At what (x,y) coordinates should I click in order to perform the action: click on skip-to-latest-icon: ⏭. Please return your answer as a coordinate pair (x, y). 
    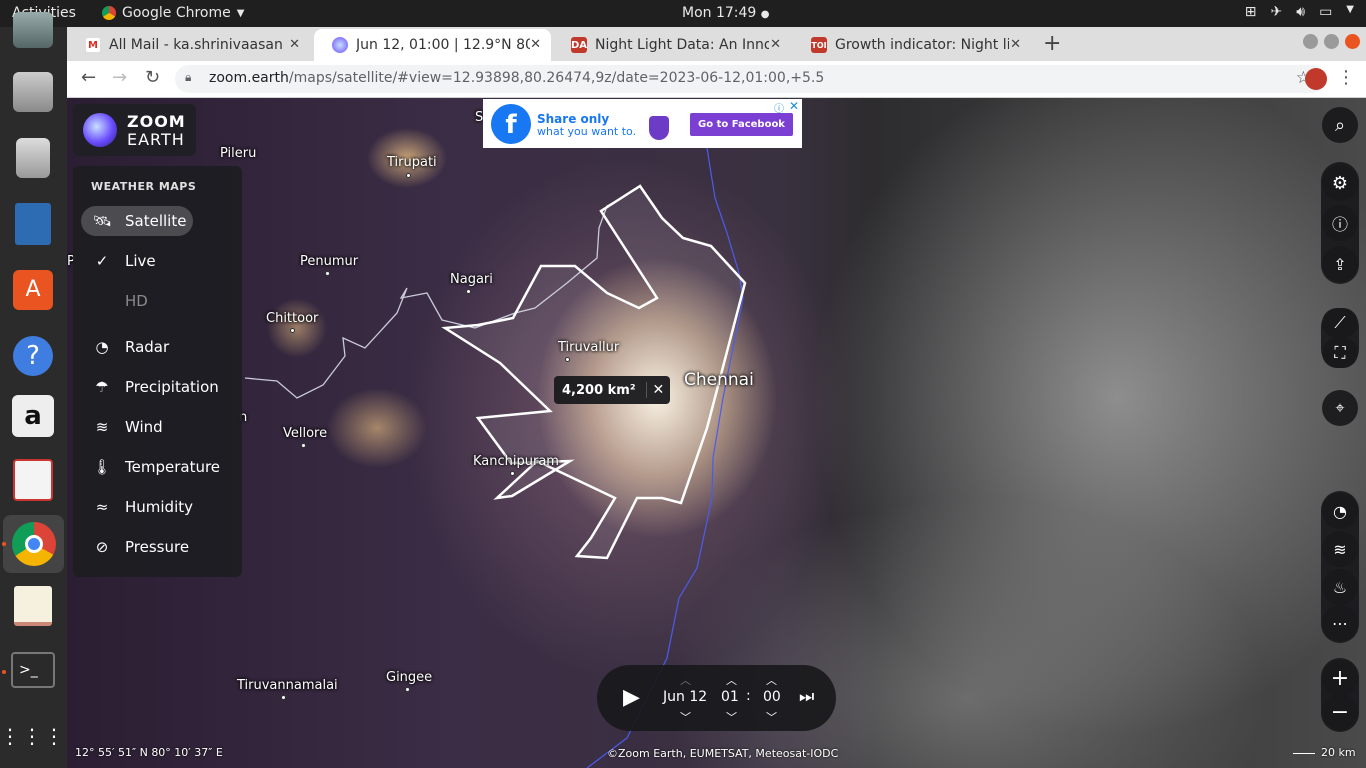
    Looking at the image, I should click on (806, 697).